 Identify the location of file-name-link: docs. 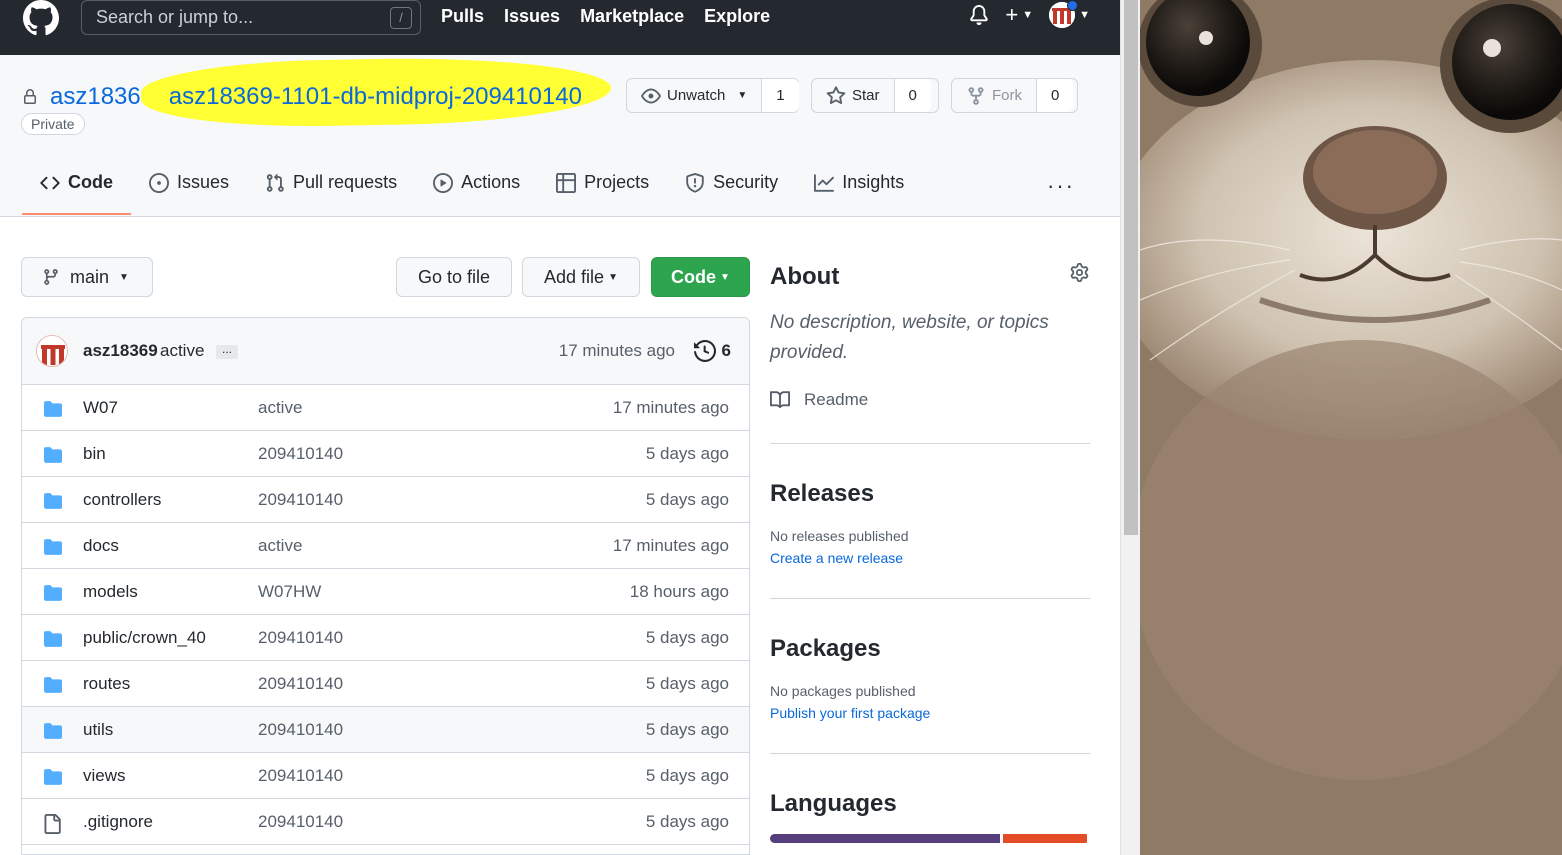
(101, 546).